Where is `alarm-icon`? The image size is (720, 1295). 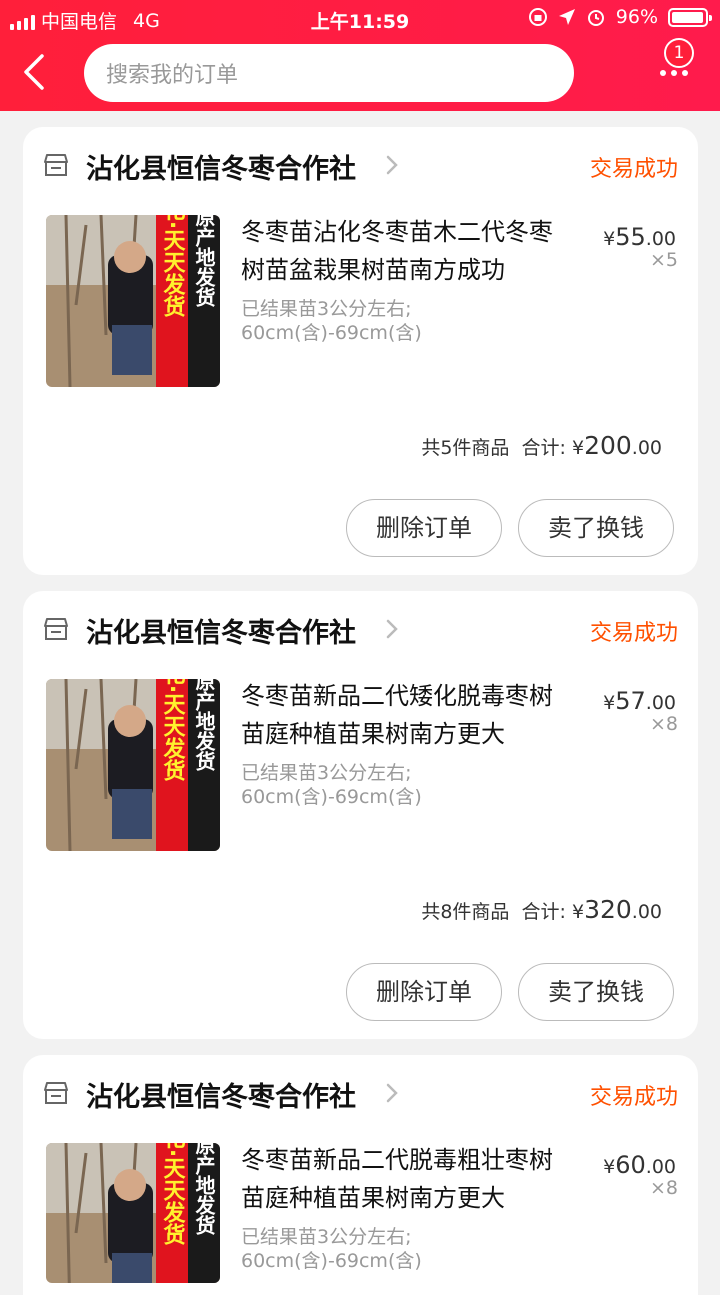 alarm-icon is located at coordinates (595, 18).